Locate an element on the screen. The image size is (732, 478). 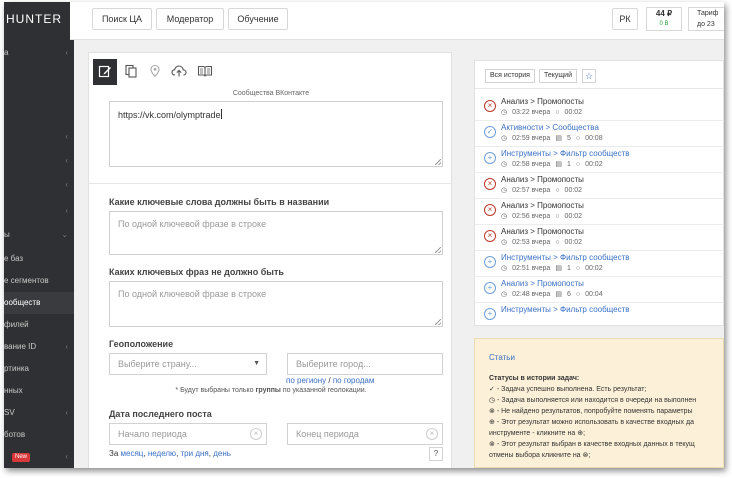
training-button: Обучение is located at coordinates (258, 19).